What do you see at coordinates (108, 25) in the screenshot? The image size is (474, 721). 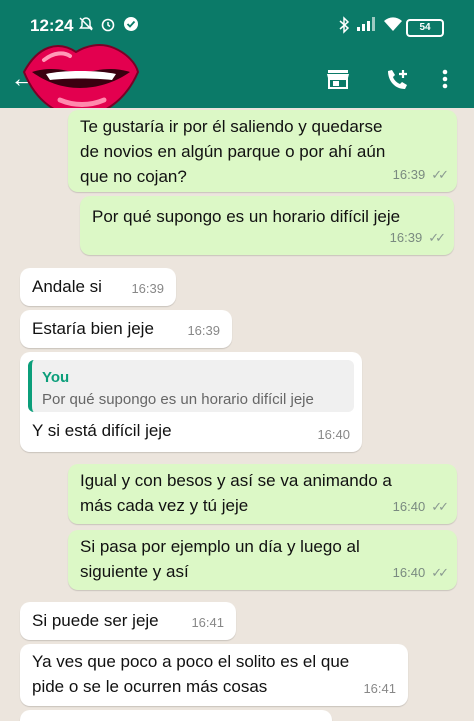 I see `alarm-icon` at bounding box center [108, 25].